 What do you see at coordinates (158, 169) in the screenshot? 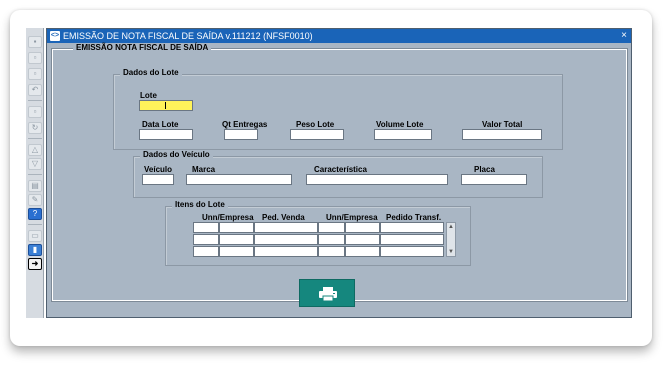
I see `veiculo-label: Veículo` at bounding box center [158, 169].